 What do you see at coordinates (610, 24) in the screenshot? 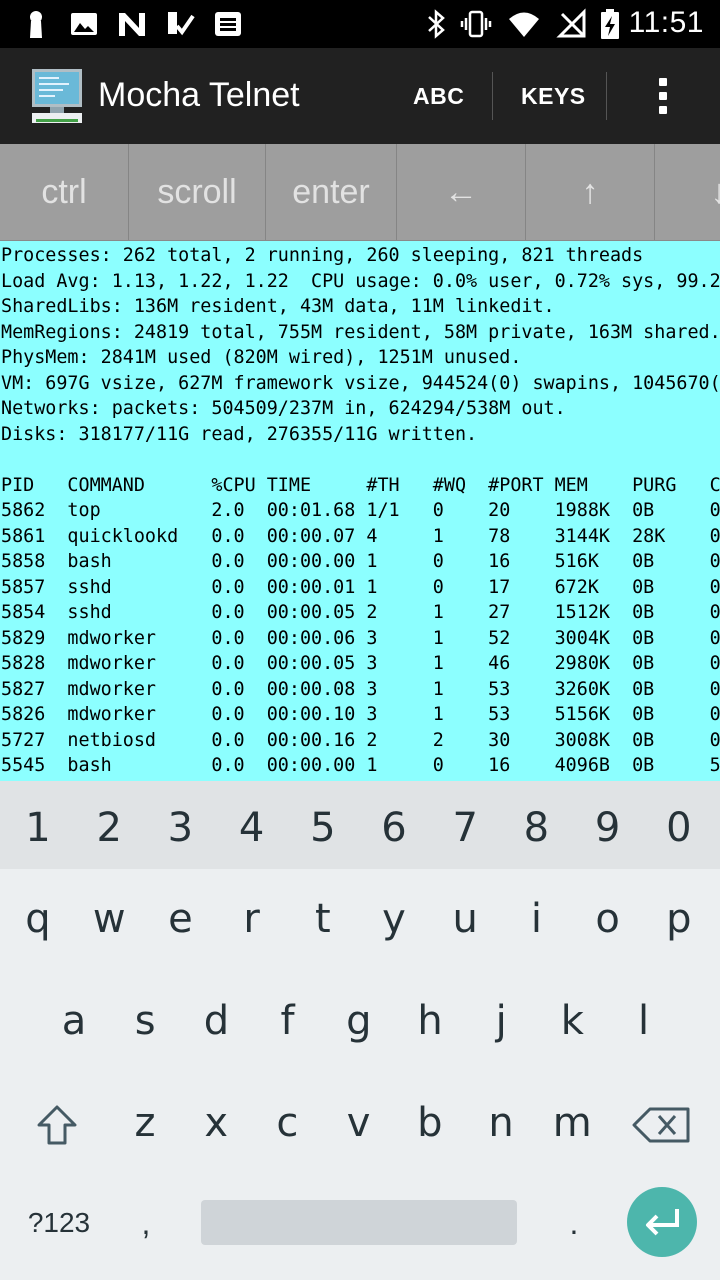
I see `battery-charging-icon` at bounding box center [610, 24].